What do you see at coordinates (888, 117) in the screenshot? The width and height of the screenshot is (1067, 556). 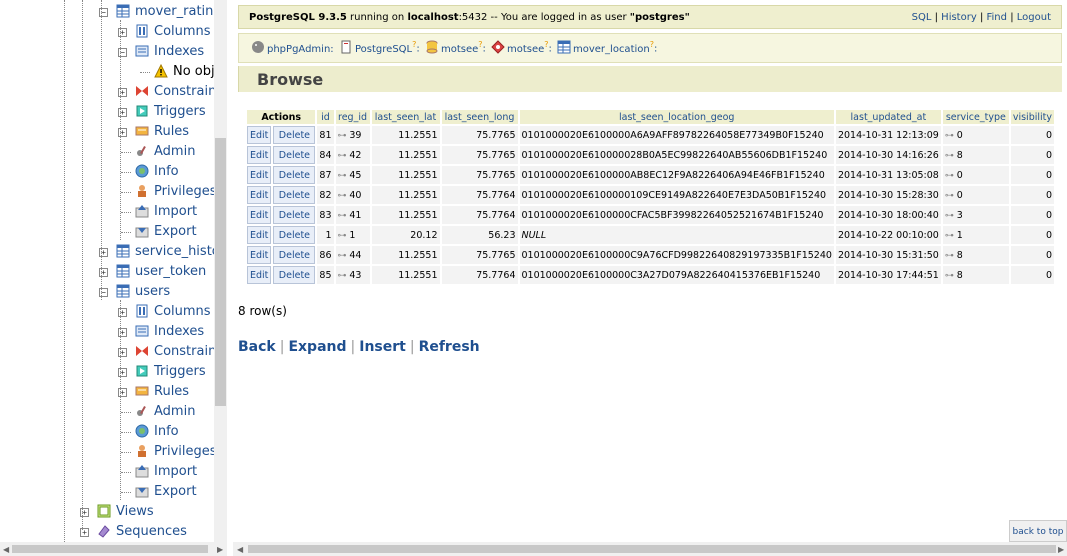 I see `column-header-last-updated-at: last_updated_at` at bounding box center [888, 117].